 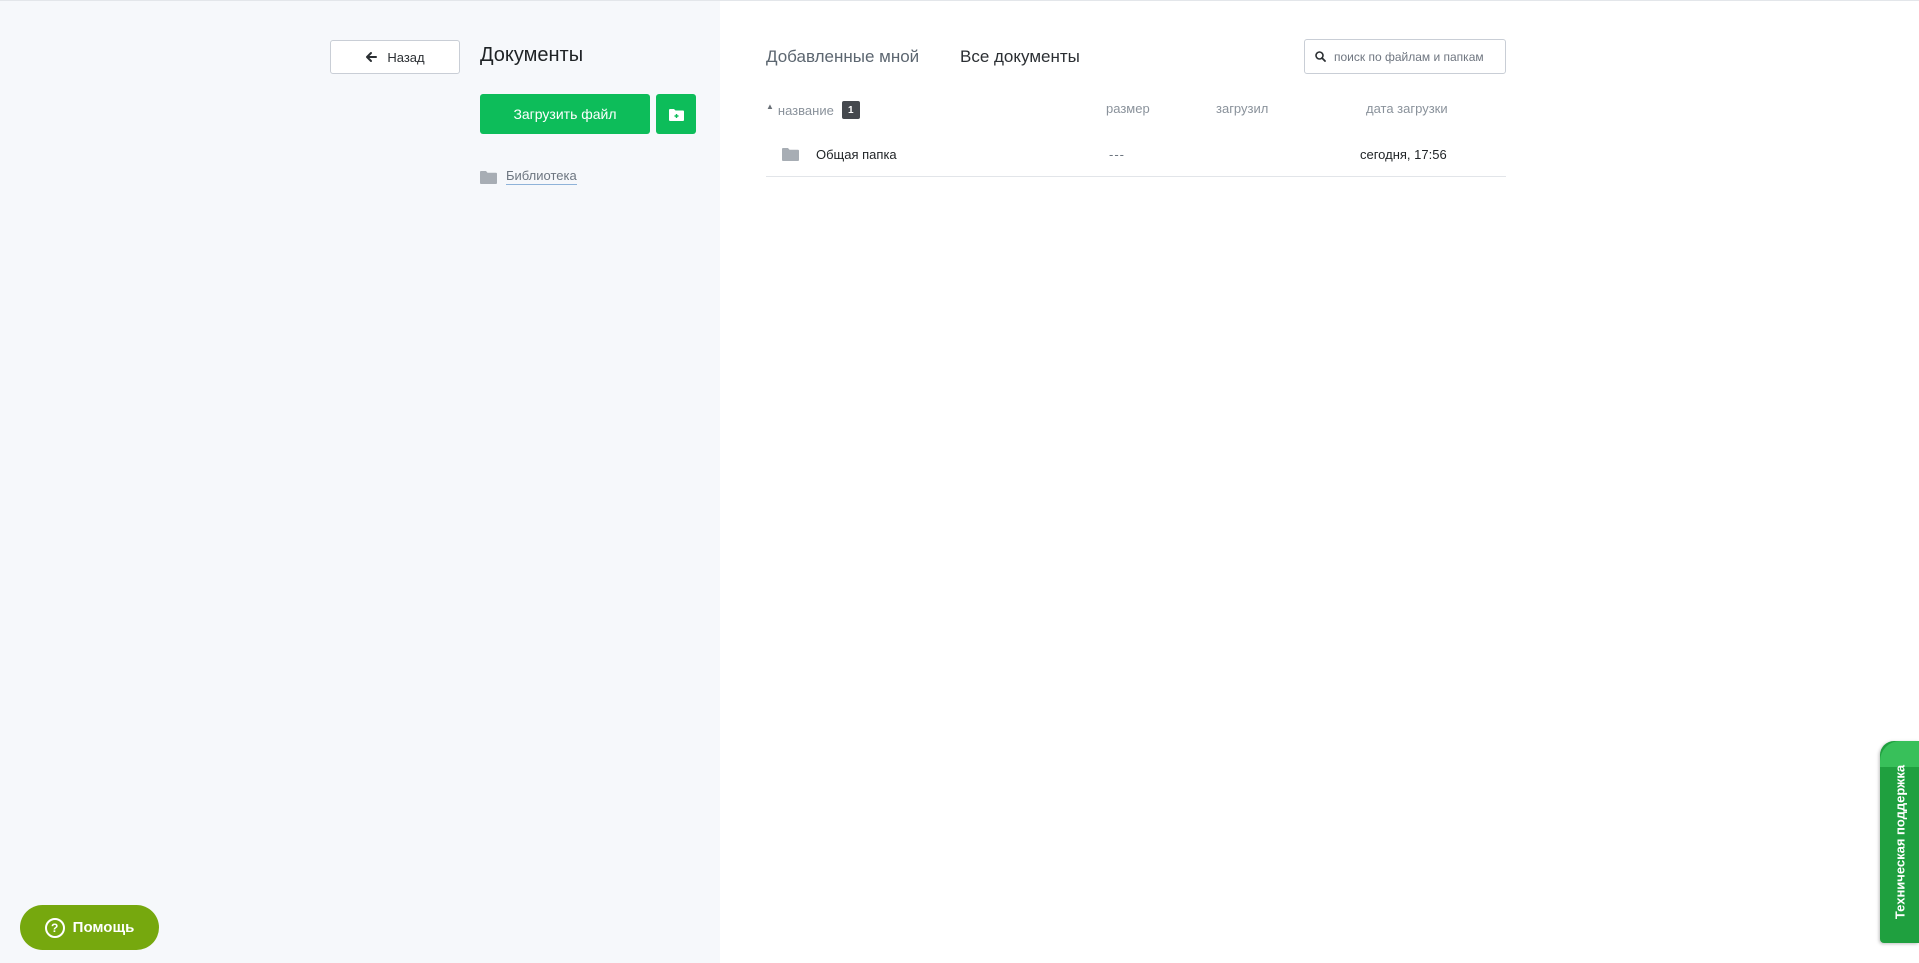 What do you see at coordinates (1128, 108) in the screenshot?
I see `column-header-size: размер` at bounding box center [1128, 108].